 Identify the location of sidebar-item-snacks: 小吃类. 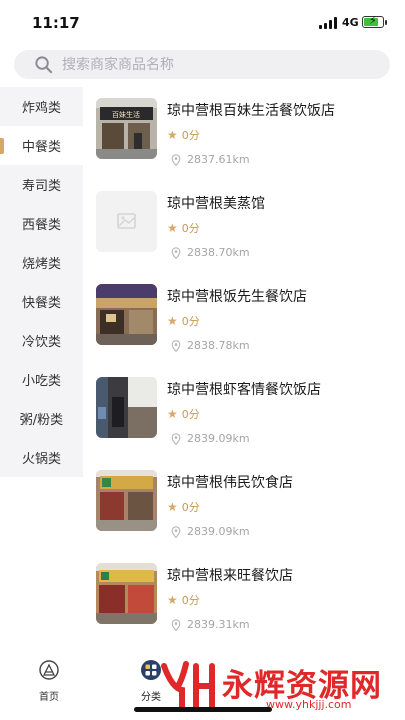
(41, 379).